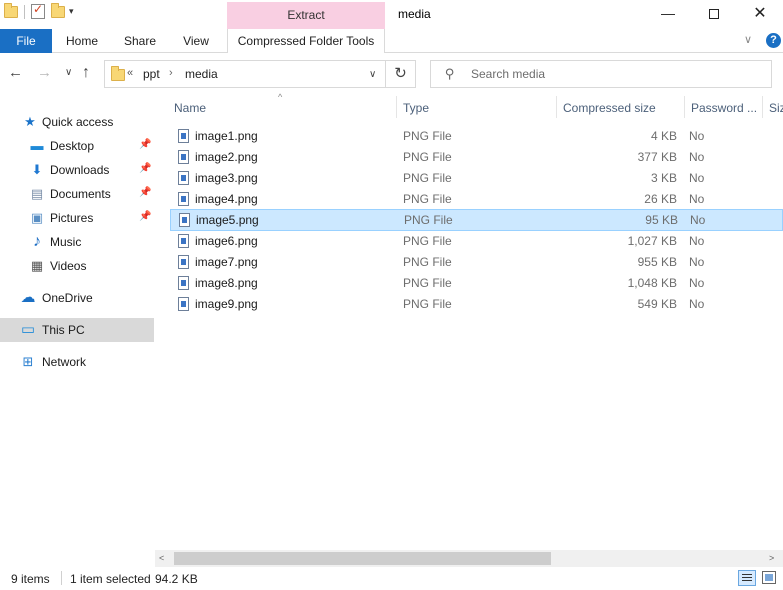 This screenshot has height=590, width=783. I want to click on breadcrumb-item-ppt: ppt, so click(151, 74).